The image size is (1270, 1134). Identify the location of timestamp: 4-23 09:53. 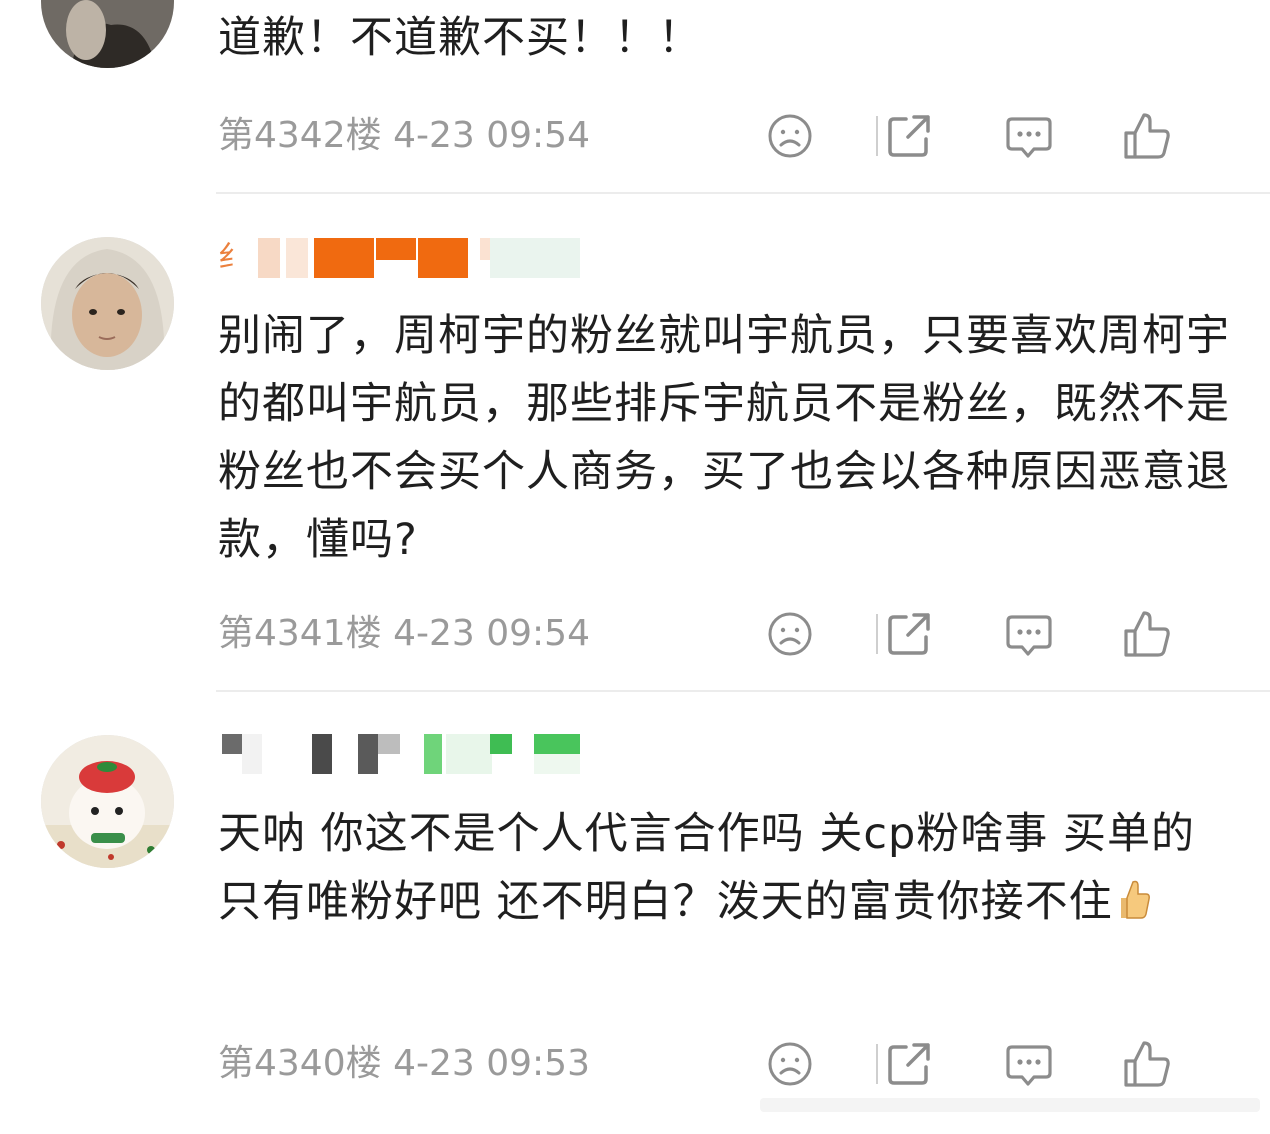
(491, 1063).